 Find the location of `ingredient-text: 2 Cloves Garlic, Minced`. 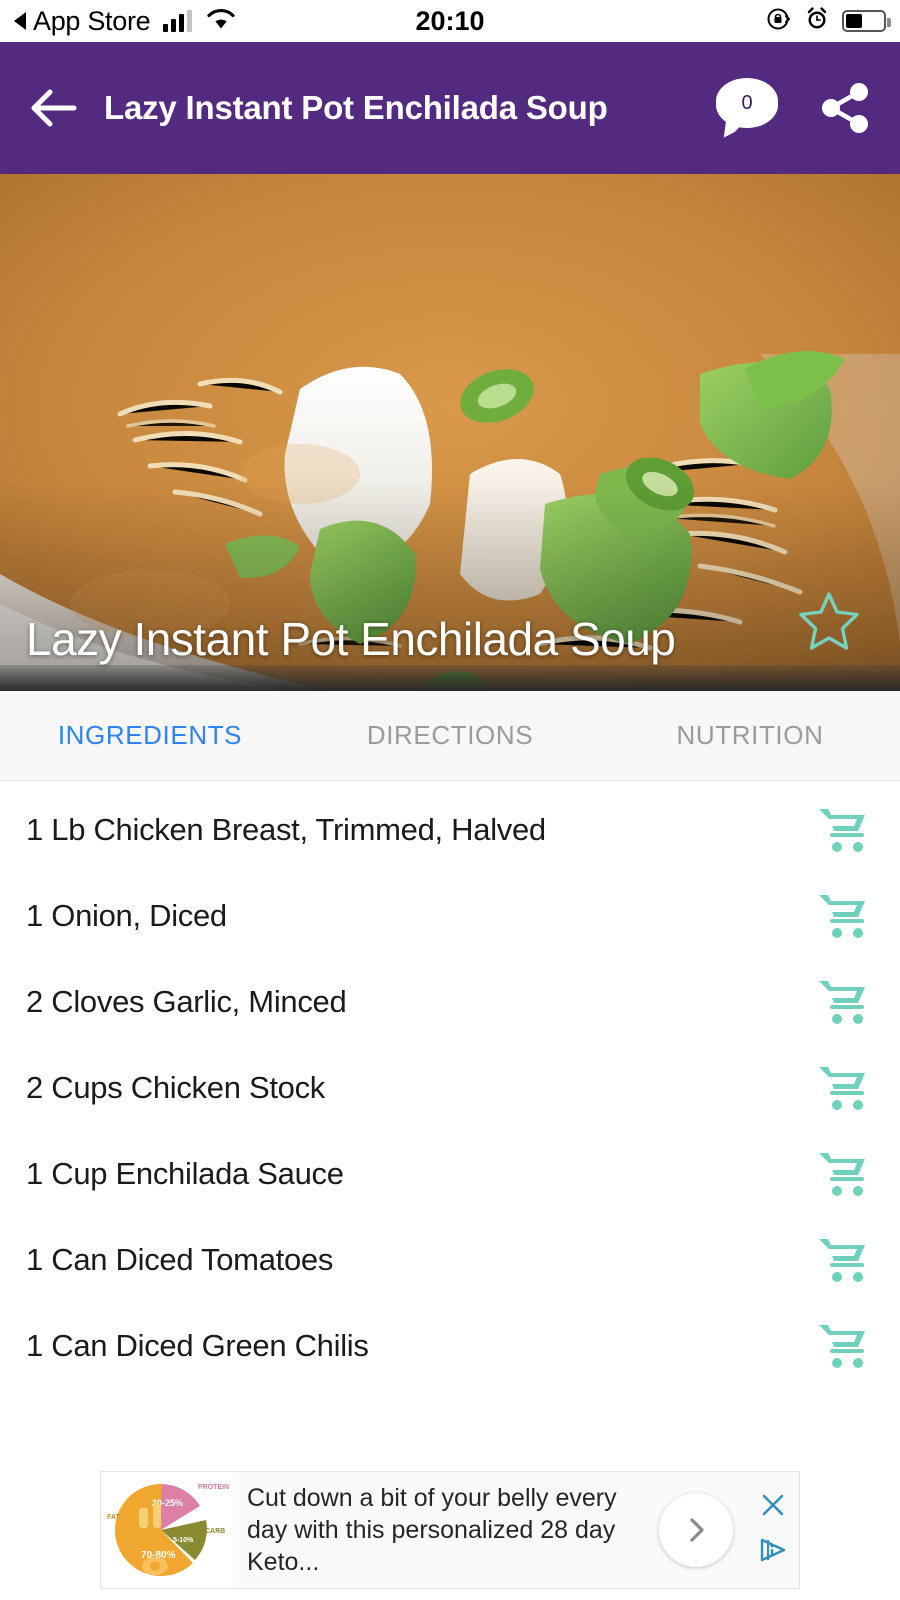

ingredient-text: 2 Cloves Garlic, Minced is located at coordinates (186, 1001).